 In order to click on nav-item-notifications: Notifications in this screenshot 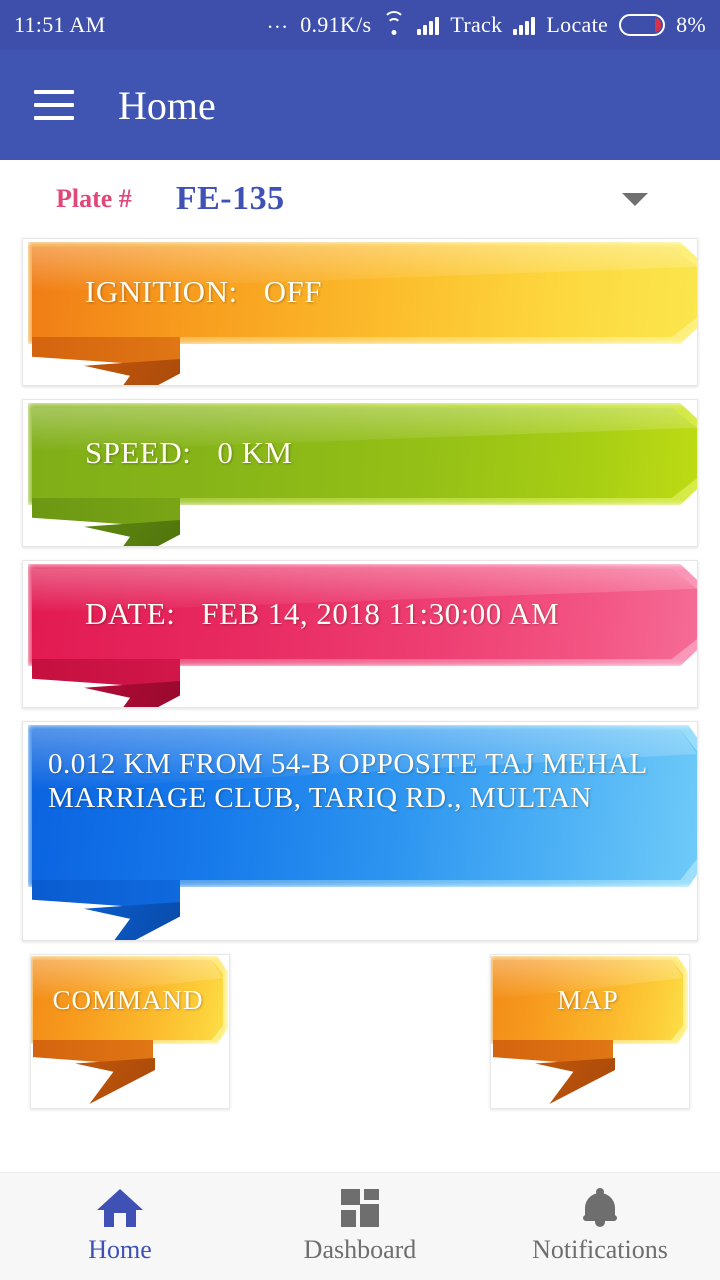, I will do `click(600, 1226)`.